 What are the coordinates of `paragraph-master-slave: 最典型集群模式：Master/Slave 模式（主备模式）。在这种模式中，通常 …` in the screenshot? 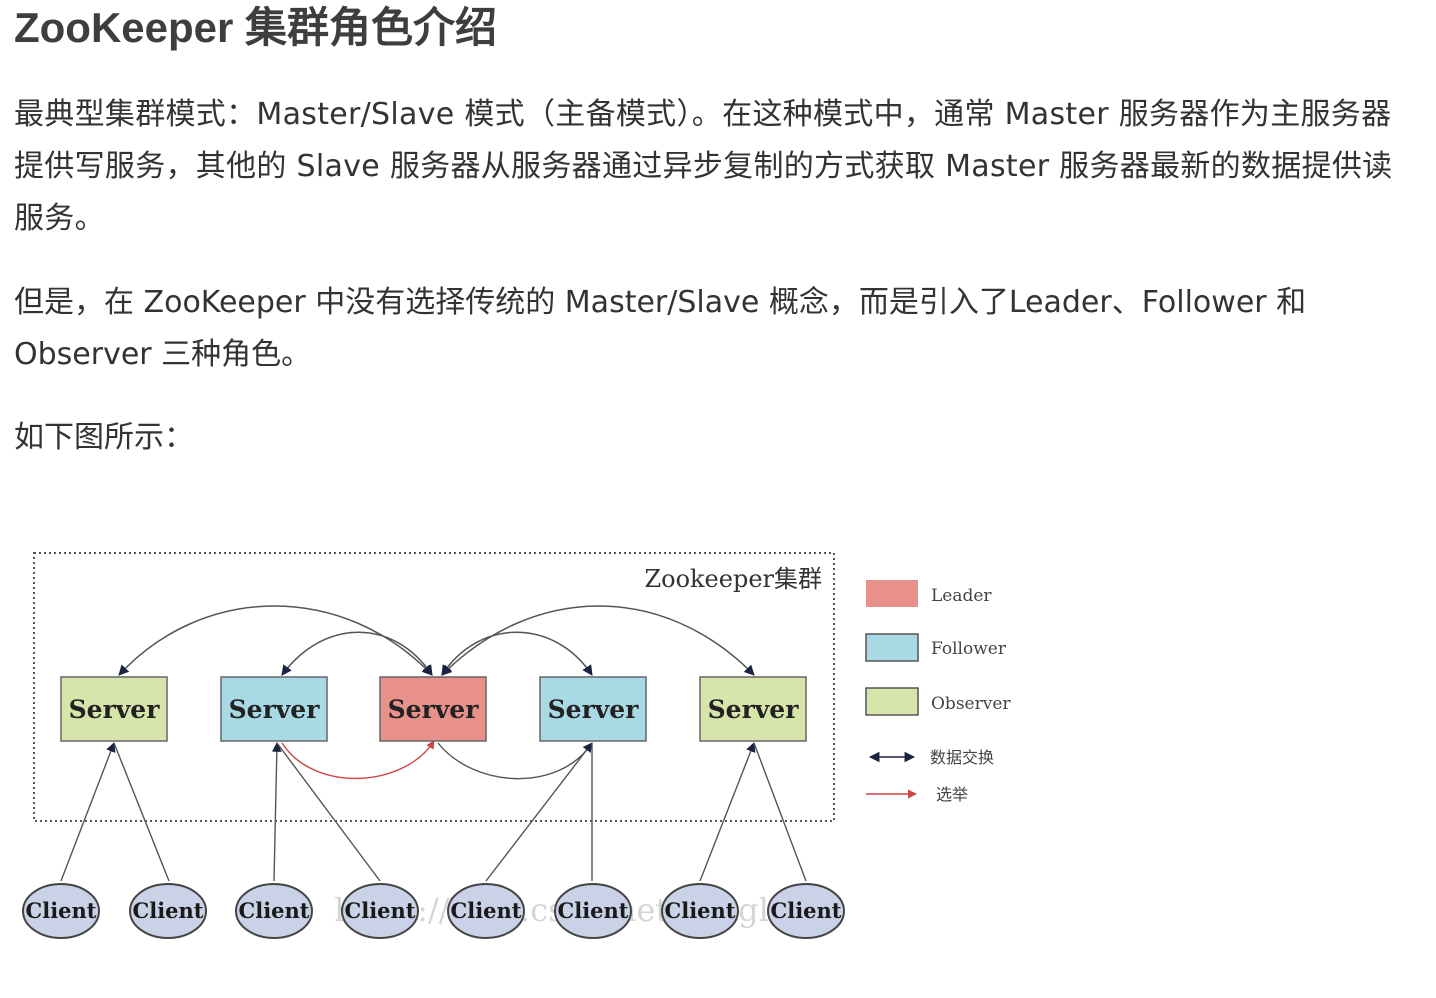 It's located at (703, 166).